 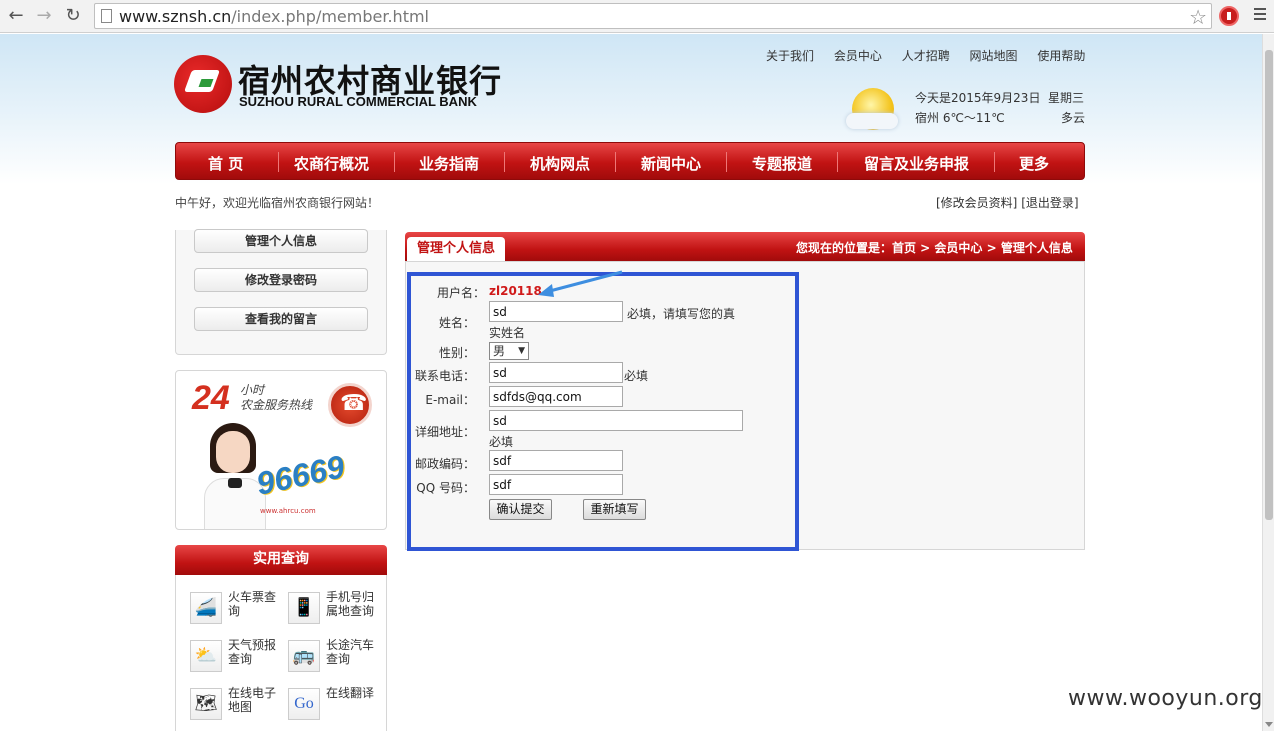 What do you see at coordinates (976, 203) in the screenshot?
I see `edit-profile-link: [修改会员资料]` at bounding box center [976, 203].